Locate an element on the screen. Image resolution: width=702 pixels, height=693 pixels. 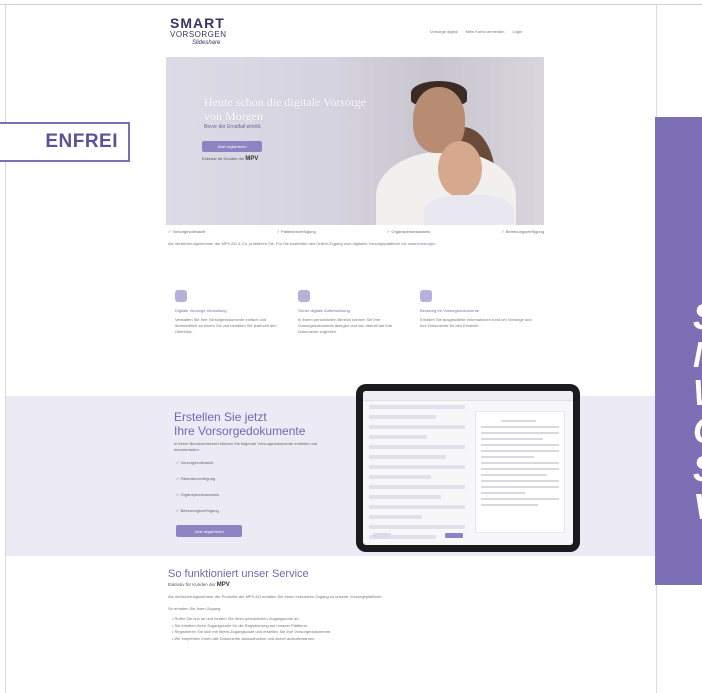
check-item-label: Vorsorgevollmacht is located at coordinates (189, 231).